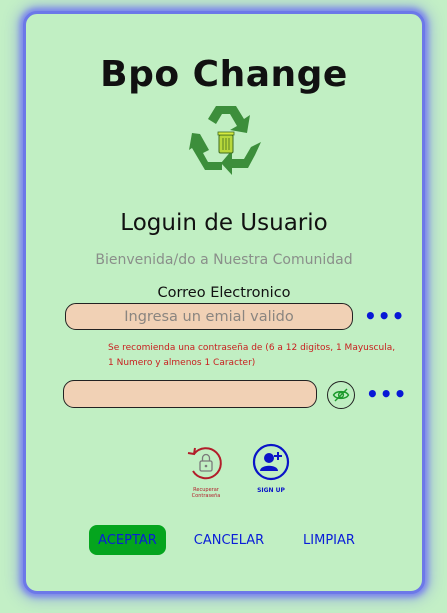 This screenshot has width=447, height=613. Describe the element at coordinates (190, 394) in the screenshot. I see `password-input` at that location.